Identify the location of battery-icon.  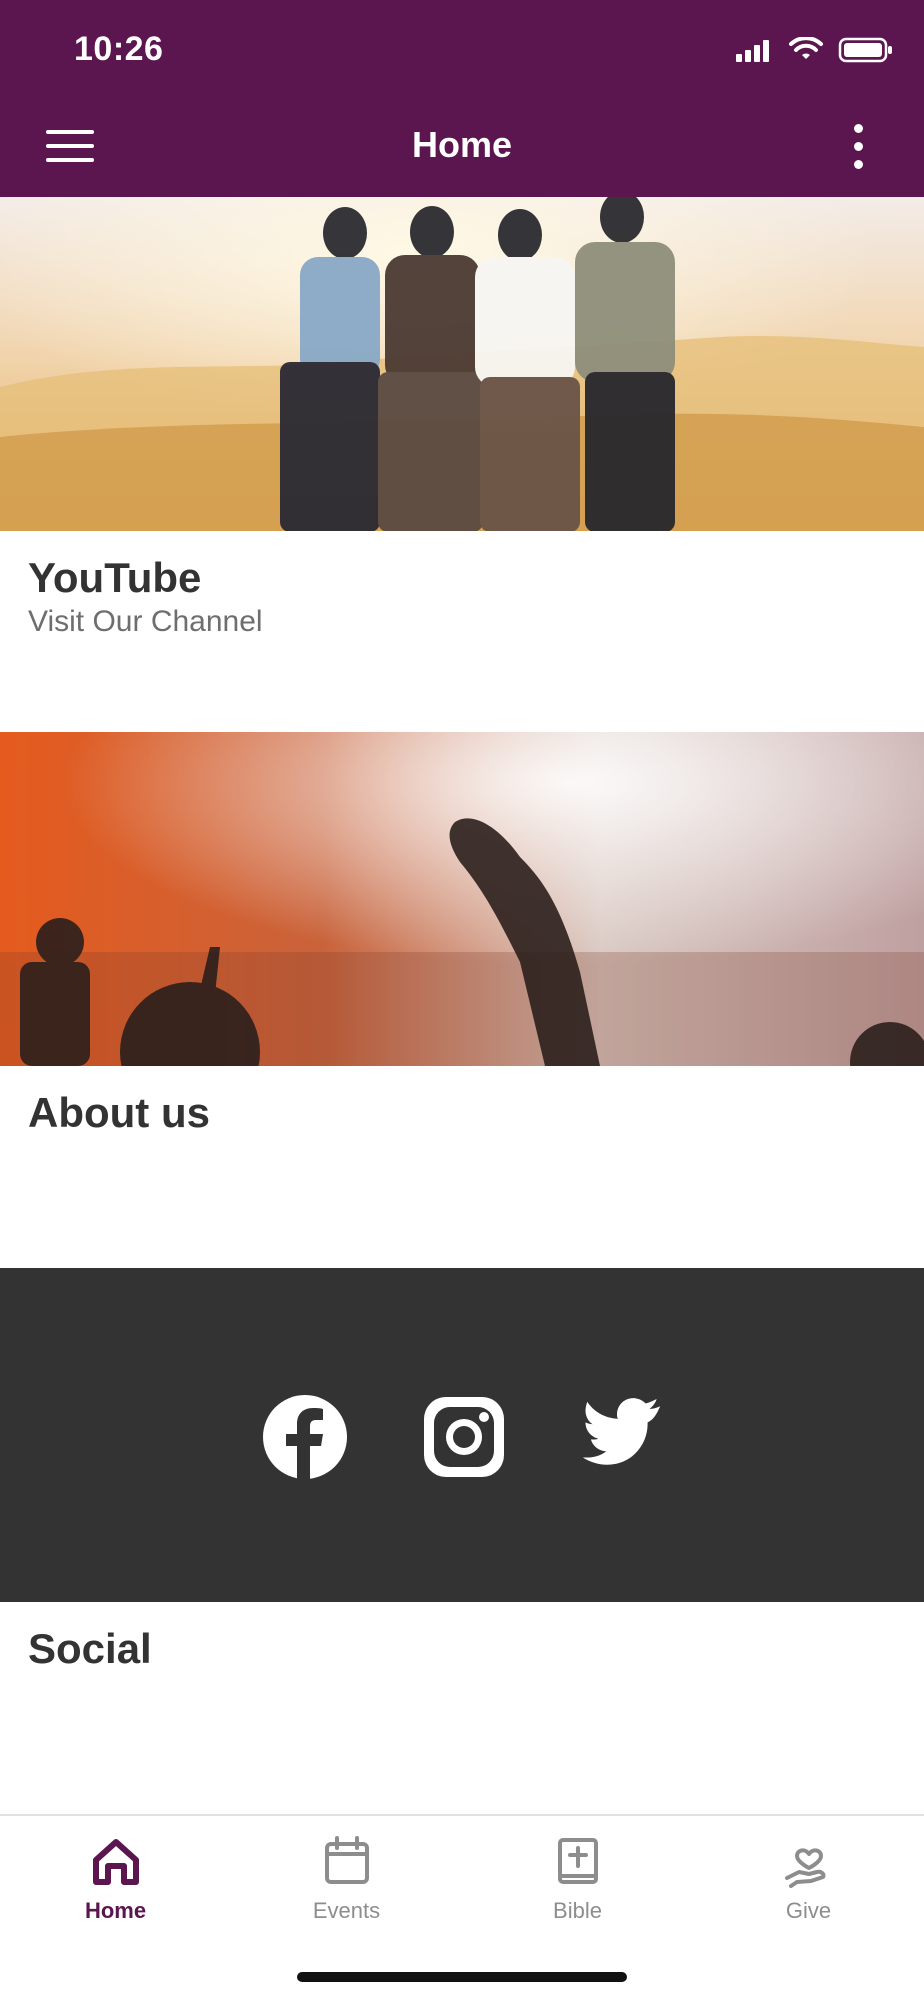
(865, 50).